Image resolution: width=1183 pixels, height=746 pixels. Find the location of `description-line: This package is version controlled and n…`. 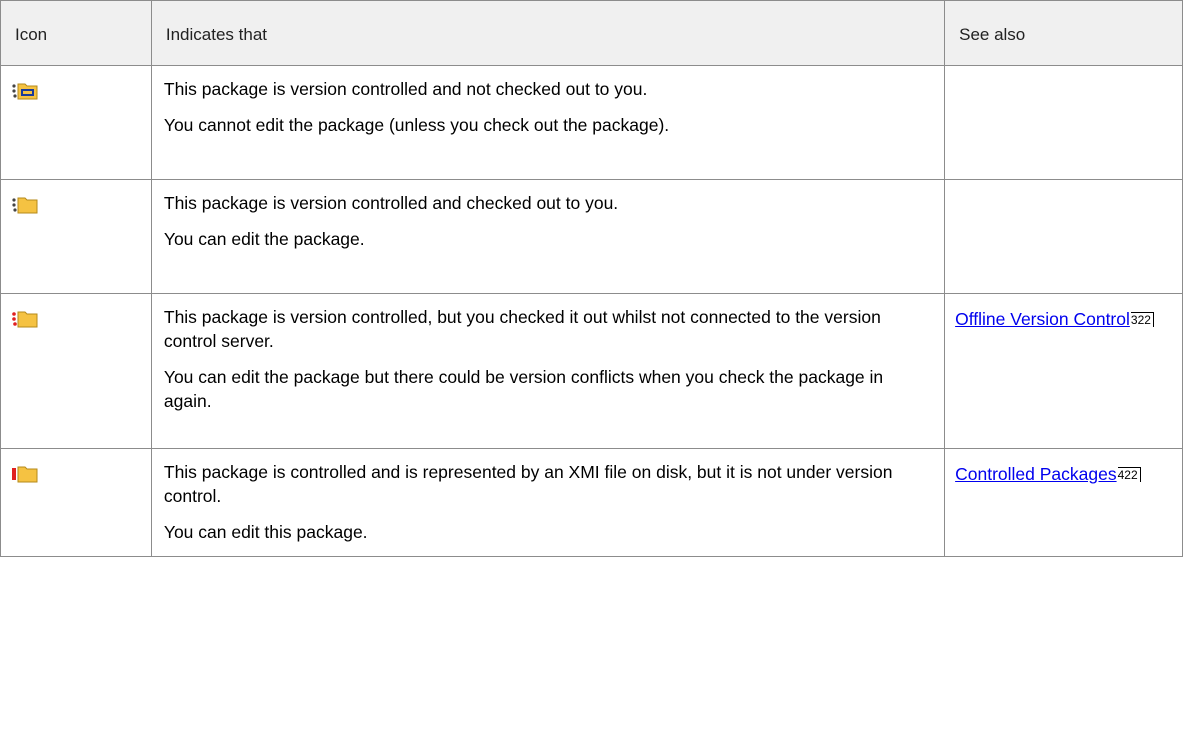

description-line: This package is version controlled and n… is located at coordinates (405, 89).